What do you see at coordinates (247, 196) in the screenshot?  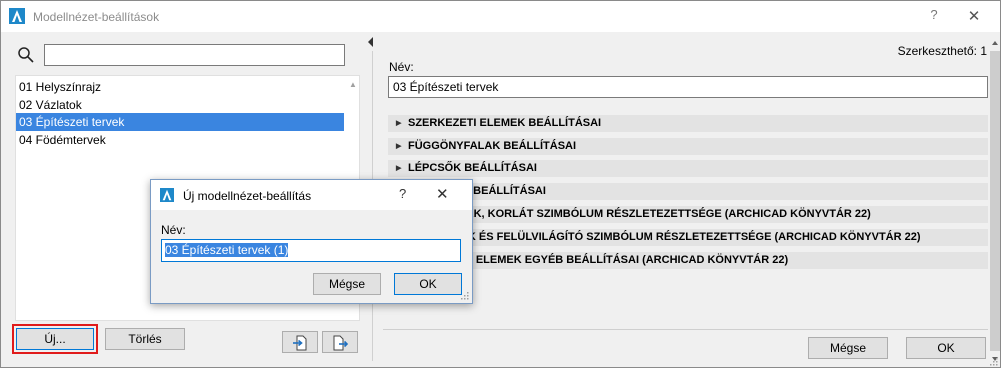 I see `dialog-title: Új modellnézet-beállítás` at bounding box center [247, 196].